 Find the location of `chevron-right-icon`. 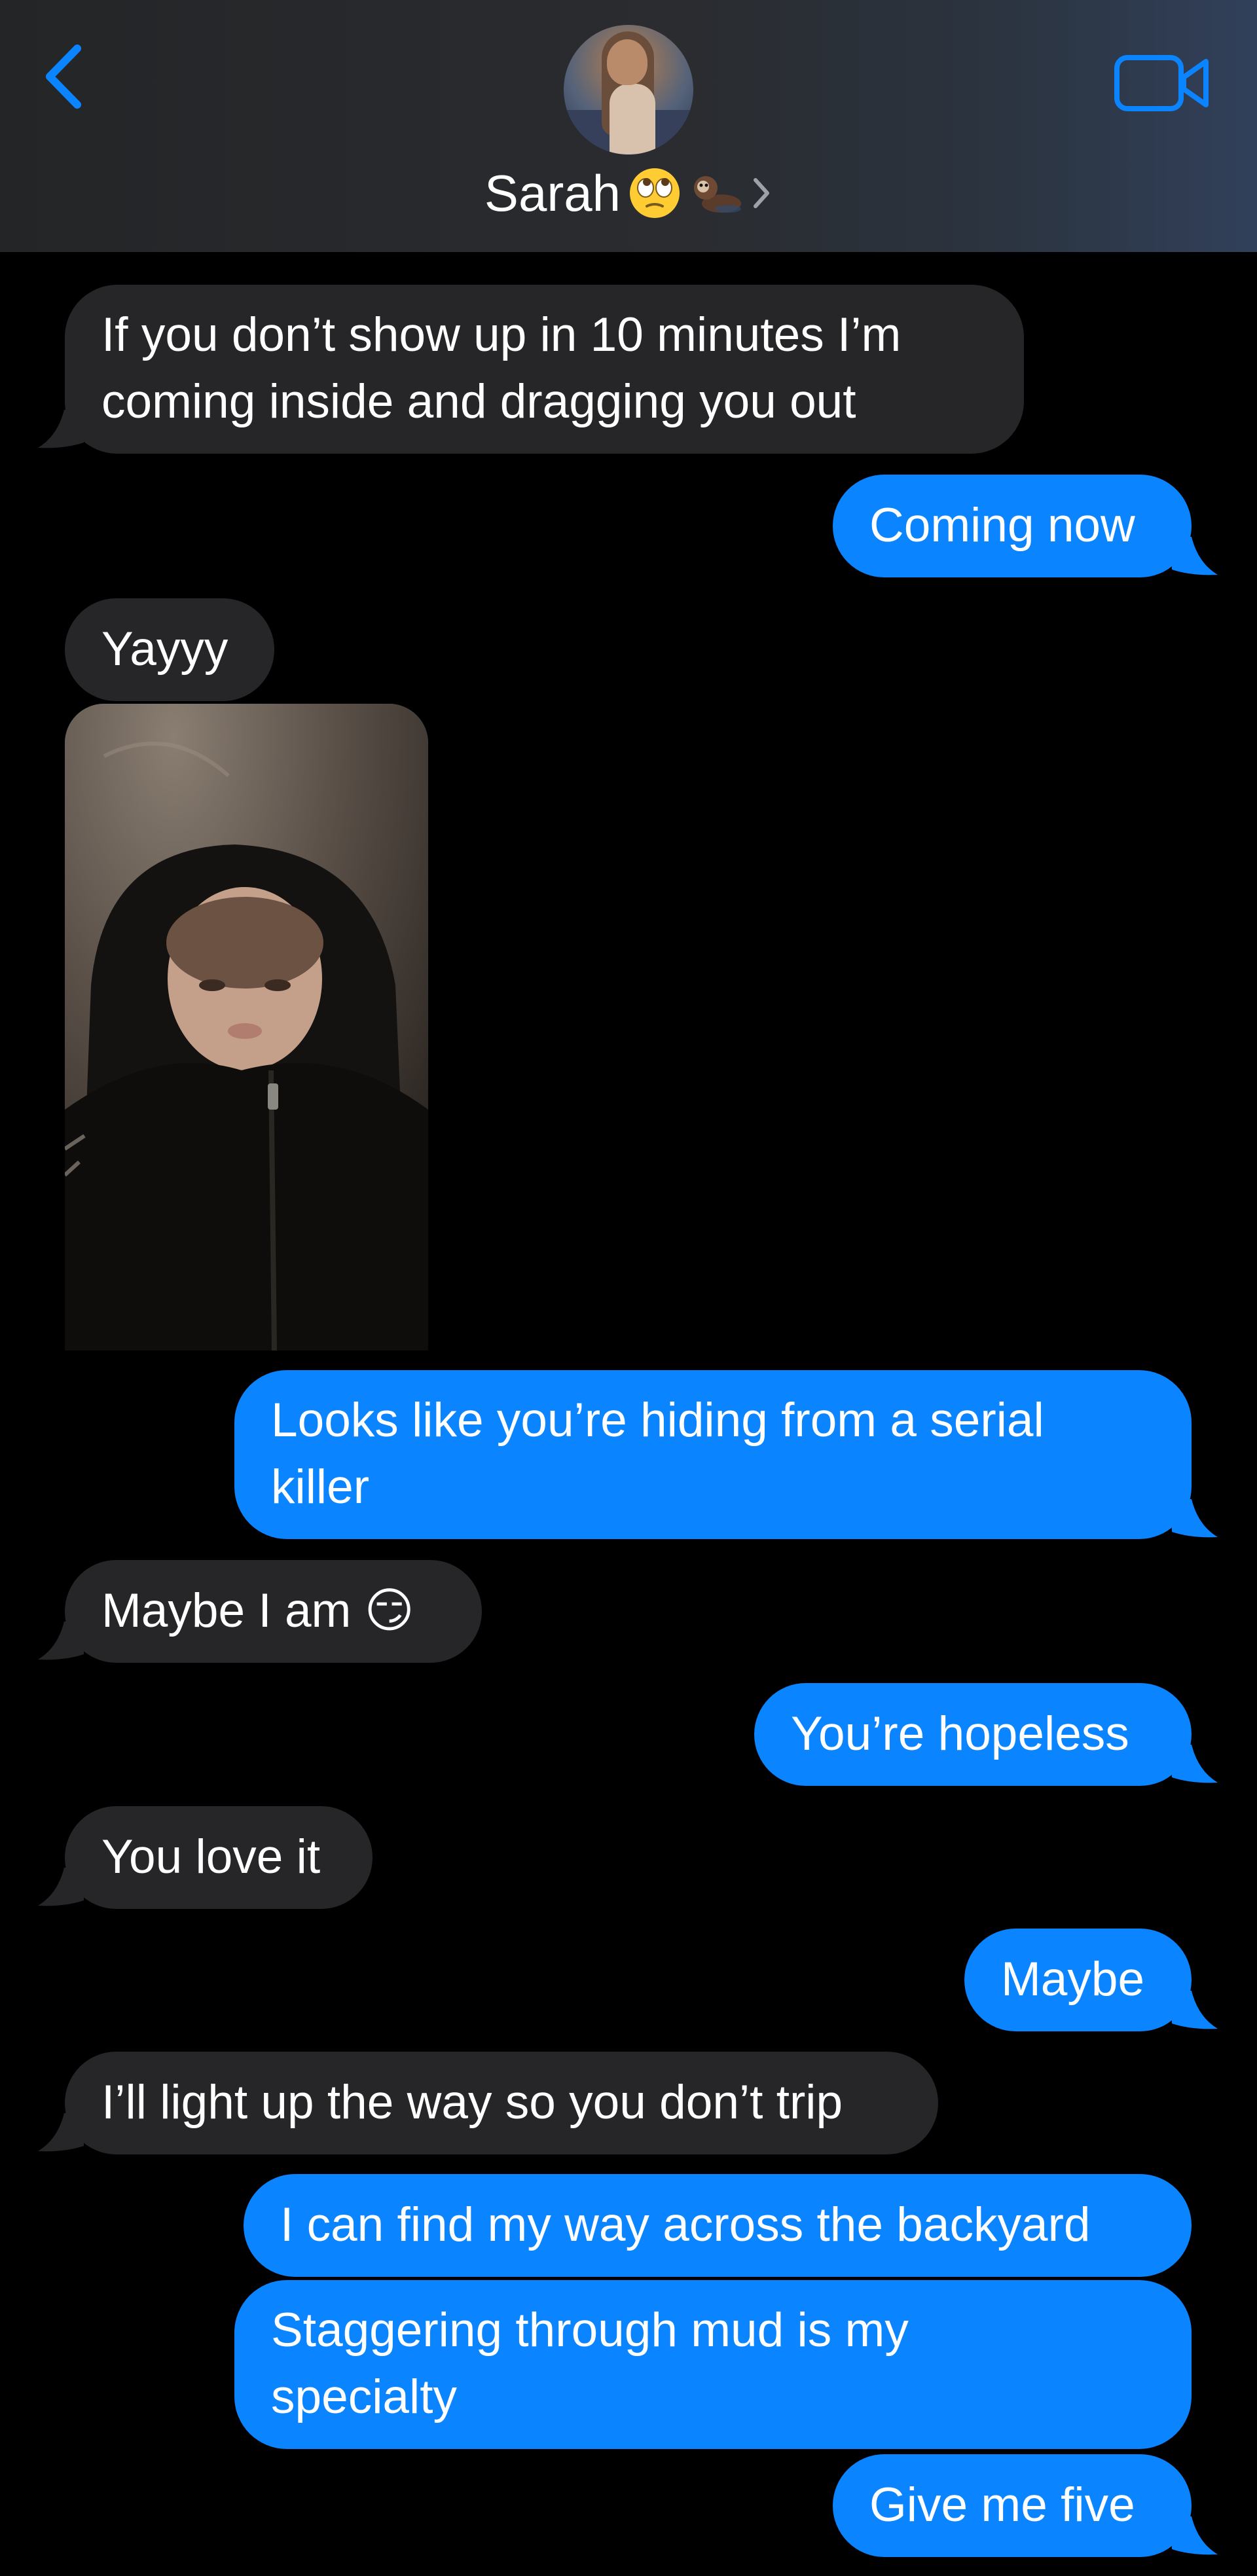

chevron-right-icon is located at coordinates (762, 193).